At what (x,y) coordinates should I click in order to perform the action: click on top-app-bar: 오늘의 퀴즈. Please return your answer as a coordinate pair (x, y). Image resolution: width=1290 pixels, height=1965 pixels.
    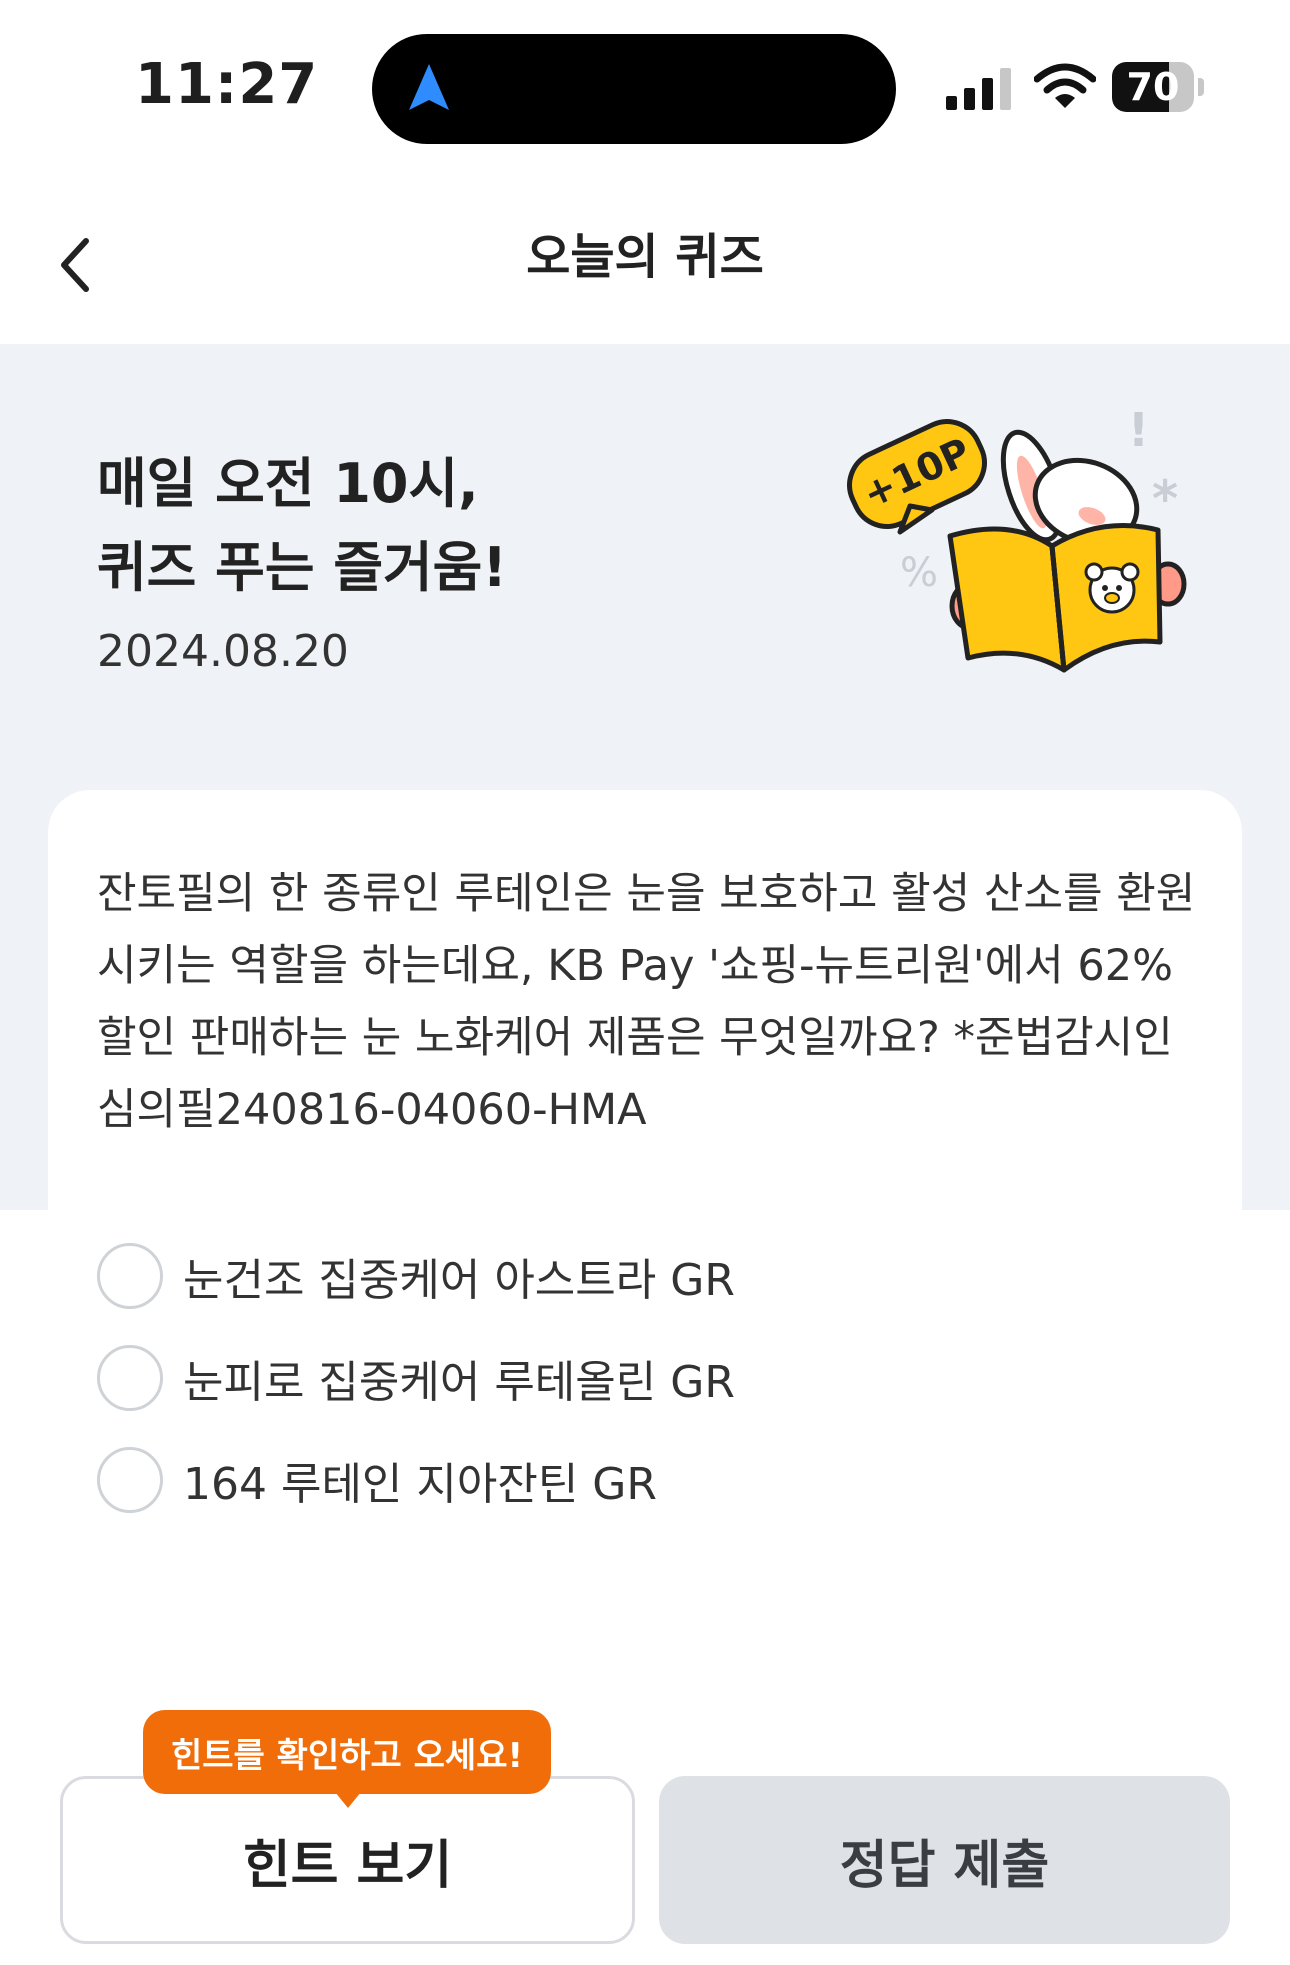
    Looking at the image, I should click on (645, 257).